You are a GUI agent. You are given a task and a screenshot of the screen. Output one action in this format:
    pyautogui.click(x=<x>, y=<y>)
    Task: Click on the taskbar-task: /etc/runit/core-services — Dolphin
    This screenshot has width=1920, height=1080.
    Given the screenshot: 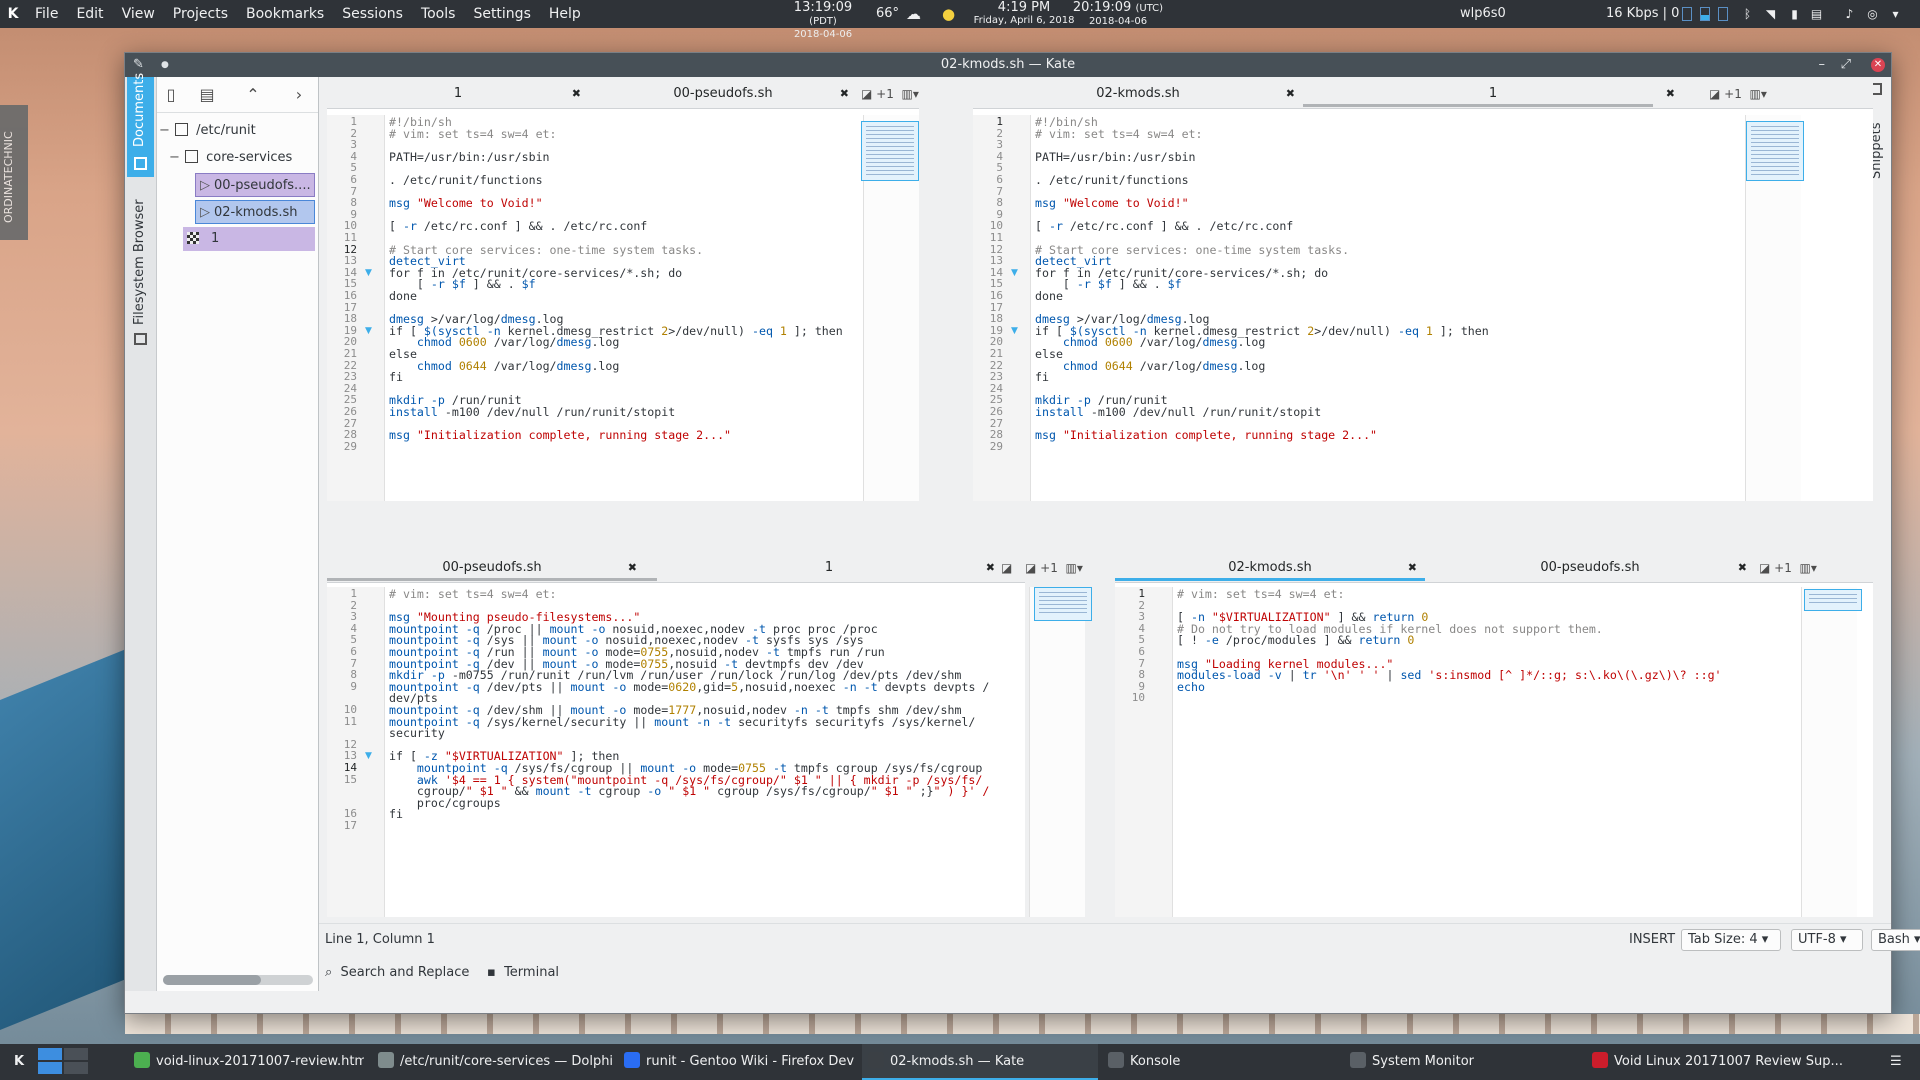 What is the action you would take?
    pyautogui.click(x=492, y=1062)
    